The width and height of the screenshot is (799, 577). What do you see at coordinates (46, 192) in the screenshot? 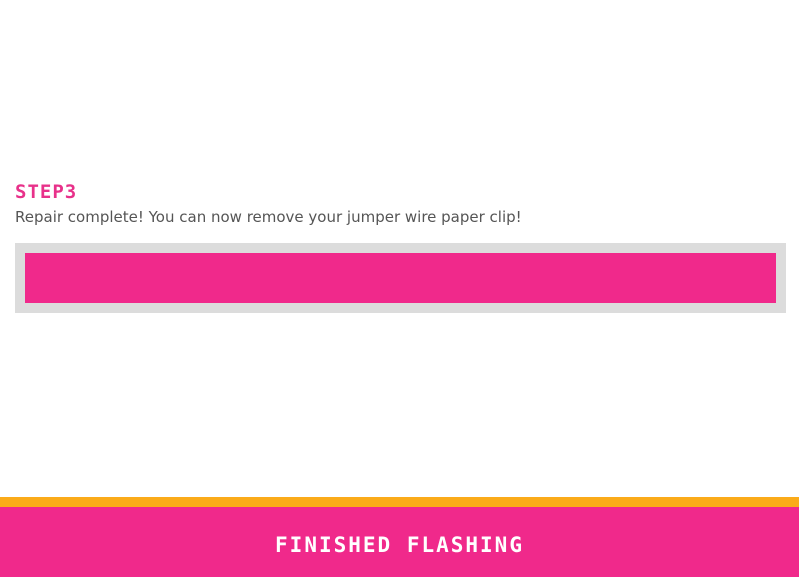
I see `step-title: STEP3` at bounding box center [46, 192].